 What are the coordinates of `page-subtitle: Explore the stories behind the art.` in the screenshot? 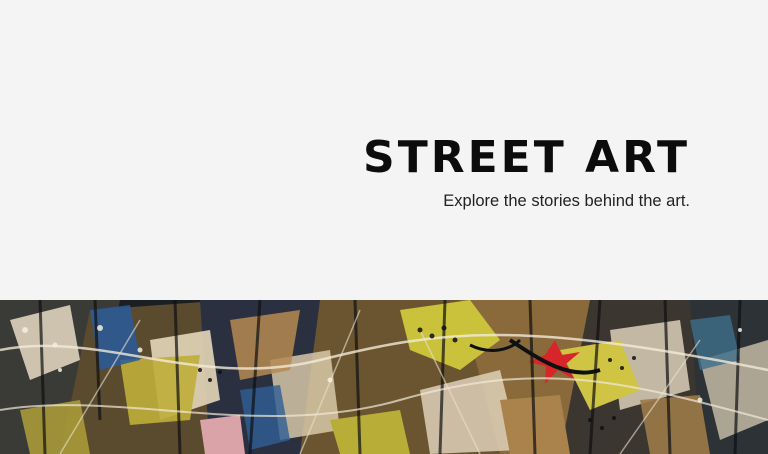 It's located at (566, 201).